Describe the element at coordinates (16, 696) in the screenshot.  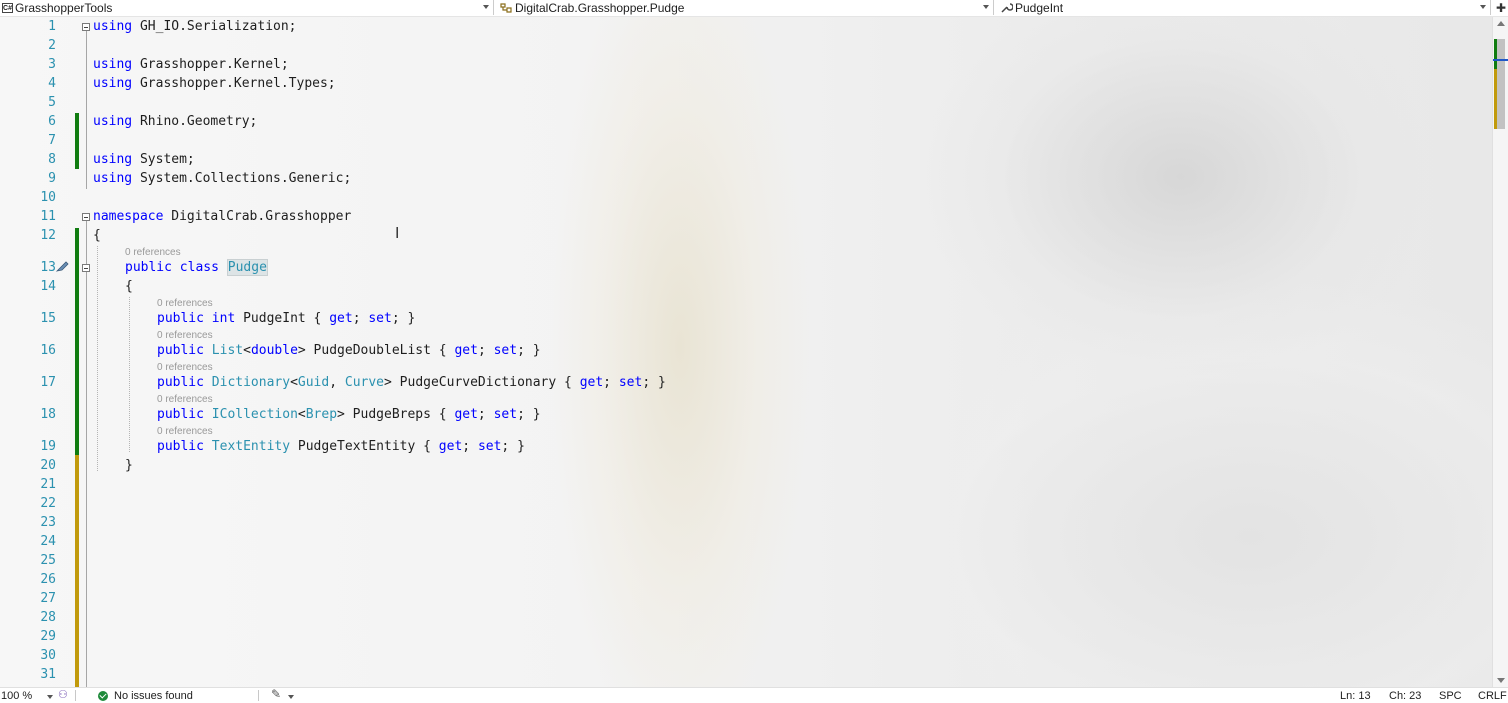
I see `zoom-level: 100 %` at that location.